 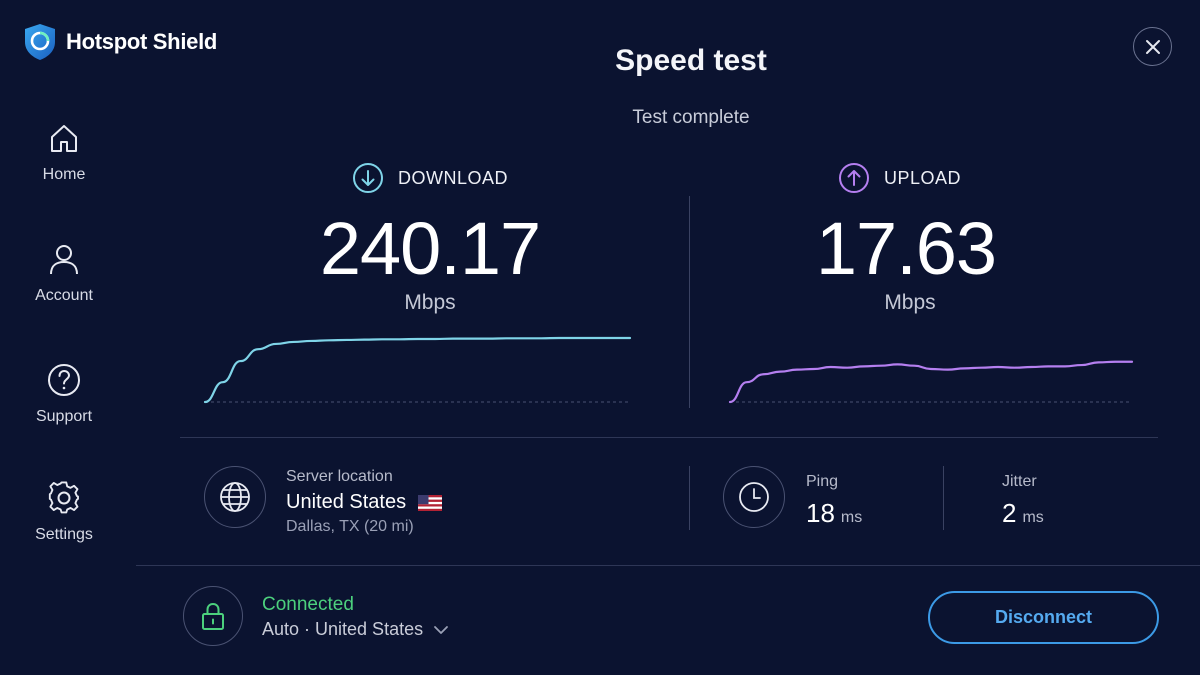 I want to click on download-speed-line, so click(x=417, y=370).